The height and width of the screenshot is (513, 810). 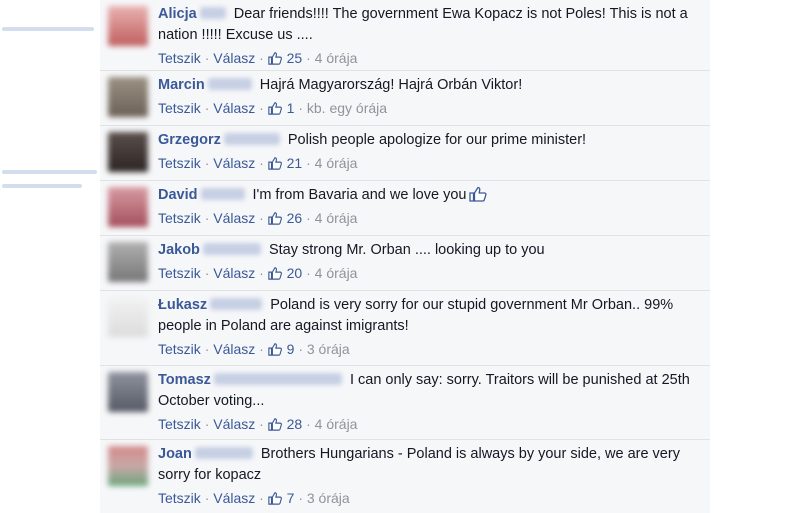 What do you see at coordinates (177, 14) in the screenshot?
I see `commenter-name: Alicja` at bounding box center [177, 14].